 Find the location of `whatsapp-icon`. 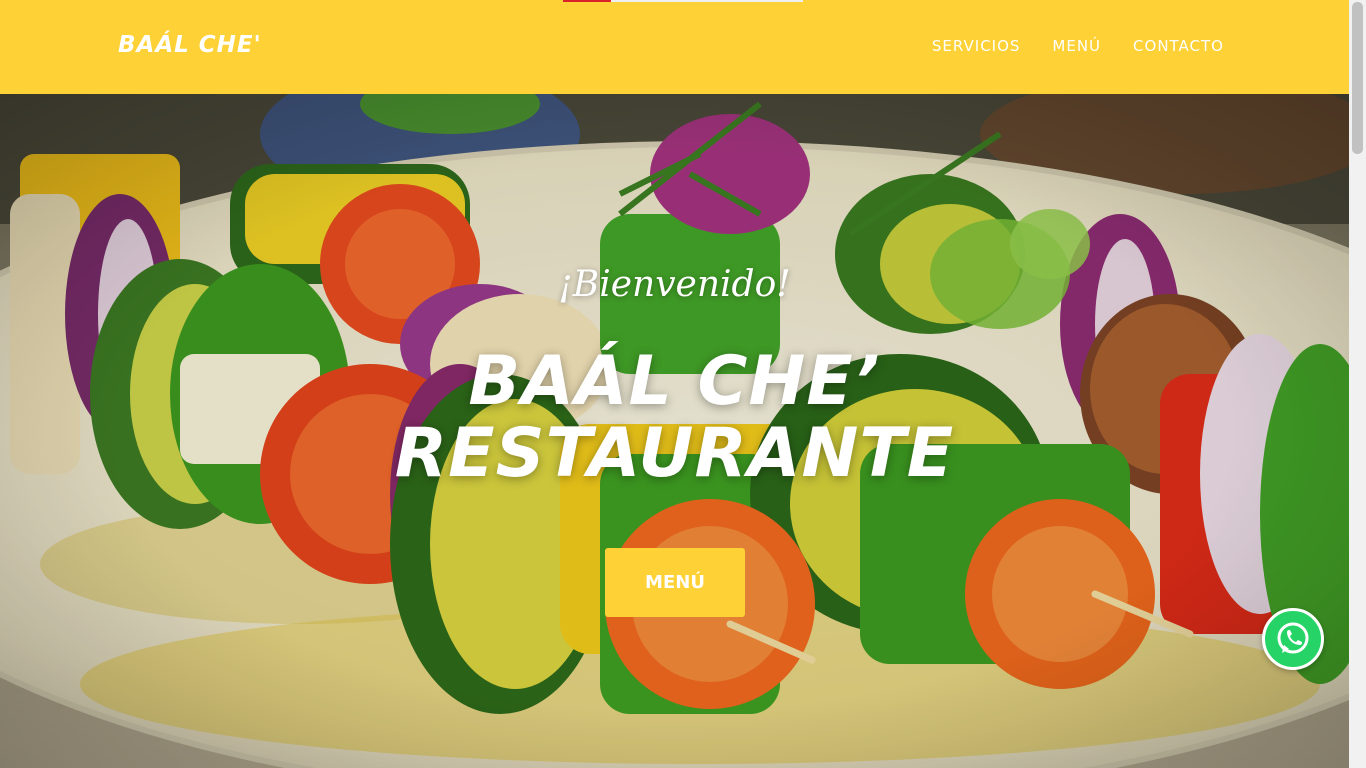

whatsapp-icon is located at coordinates (1293, 638).